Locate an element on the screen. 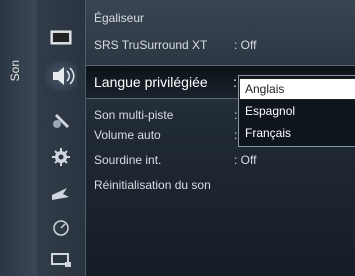 Image resolution: width=355 pixels, height=276 pixels. menu-item-srs-trusurround: SRS TruSurround XT is located at coordinates (150, 45).